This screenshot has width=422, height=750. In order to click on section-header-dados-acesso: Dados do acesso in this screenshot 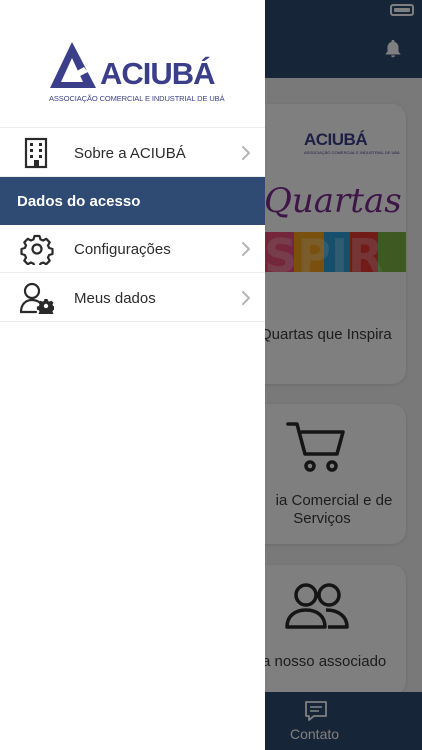, I will do `click(132, 201)`.